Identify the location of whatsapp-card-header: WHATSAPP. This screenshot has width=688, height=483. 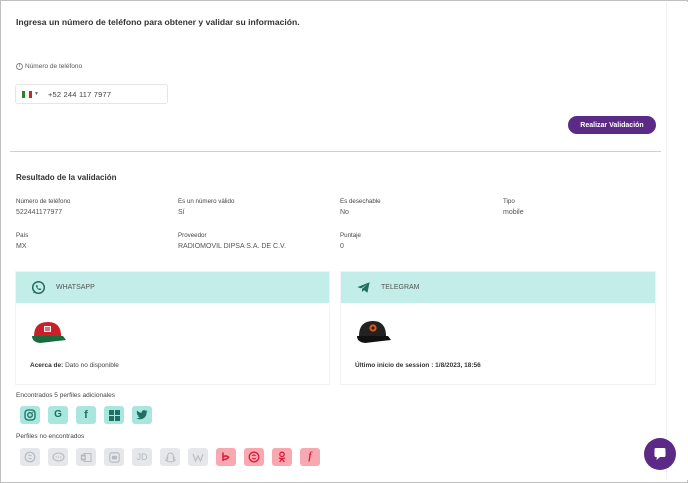
(172, 287).